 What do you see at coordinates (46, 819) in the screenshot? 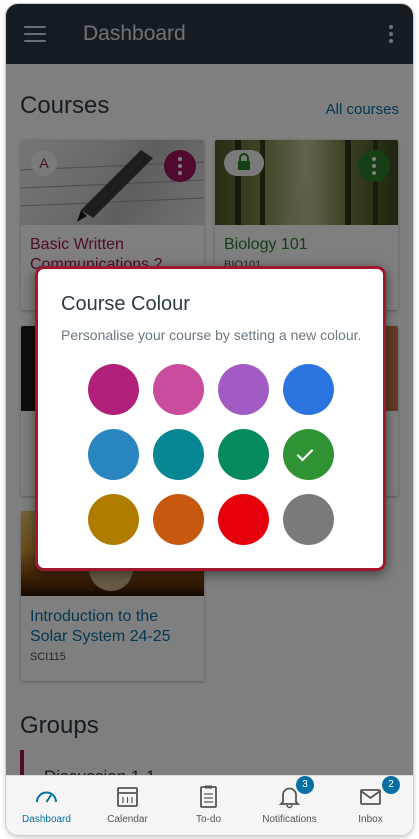
I see `tab-label: Dashboard` at bounding box center [46, 819].